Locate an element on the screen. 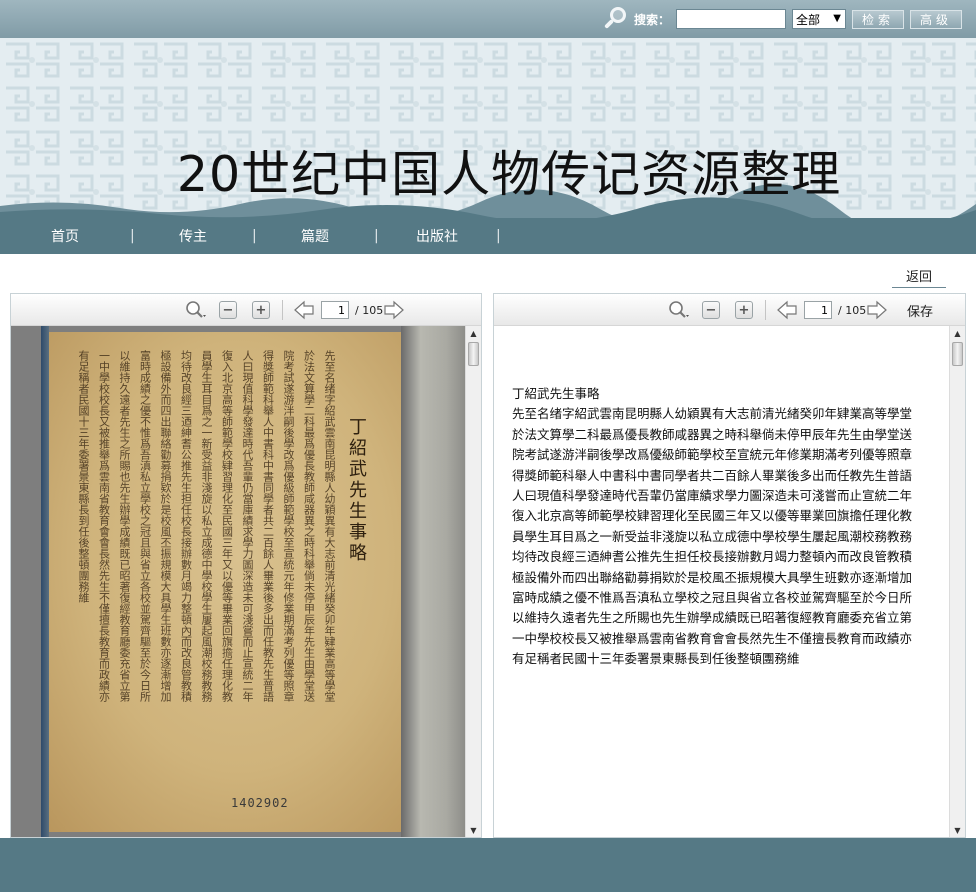  nav-title: 篇题 is located at coordinates (315, 236).